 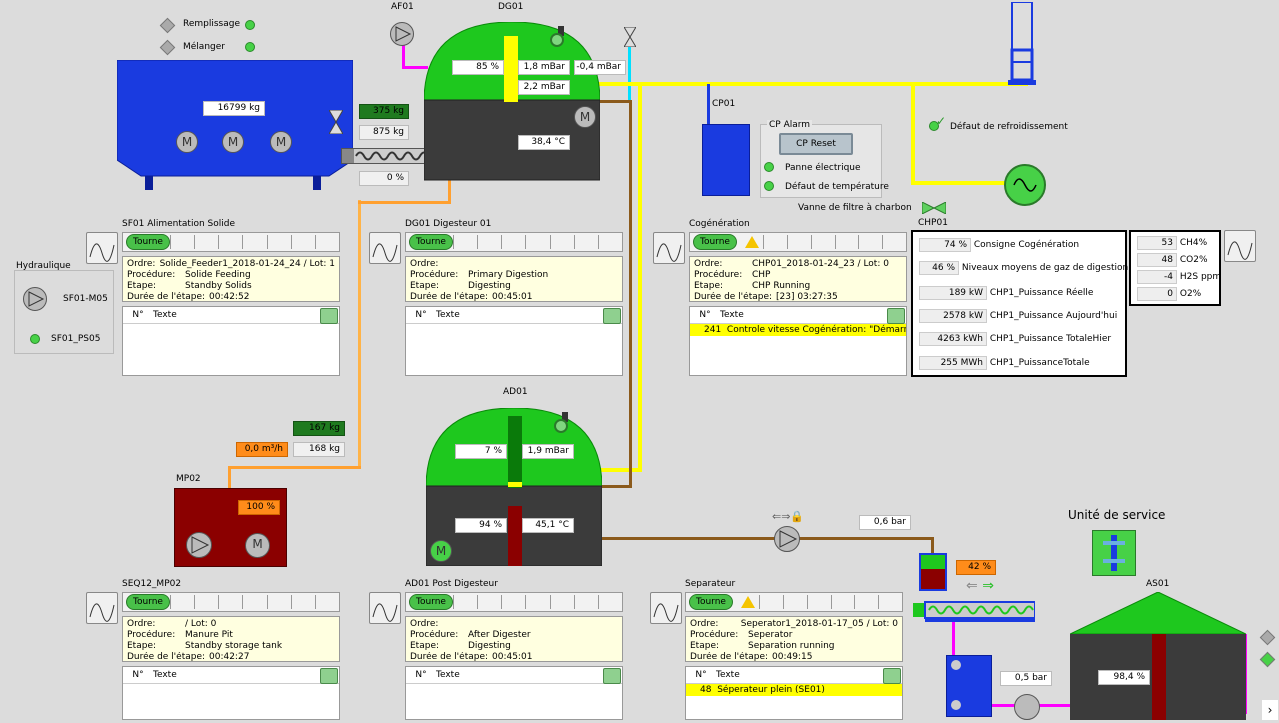 What do you see at coordinates (247, 264) in the screenshot?
I see `ordre-value: Solide_Feeder1_2018-01-24_24 / Lot: 1` at bounding box center [247, 264].